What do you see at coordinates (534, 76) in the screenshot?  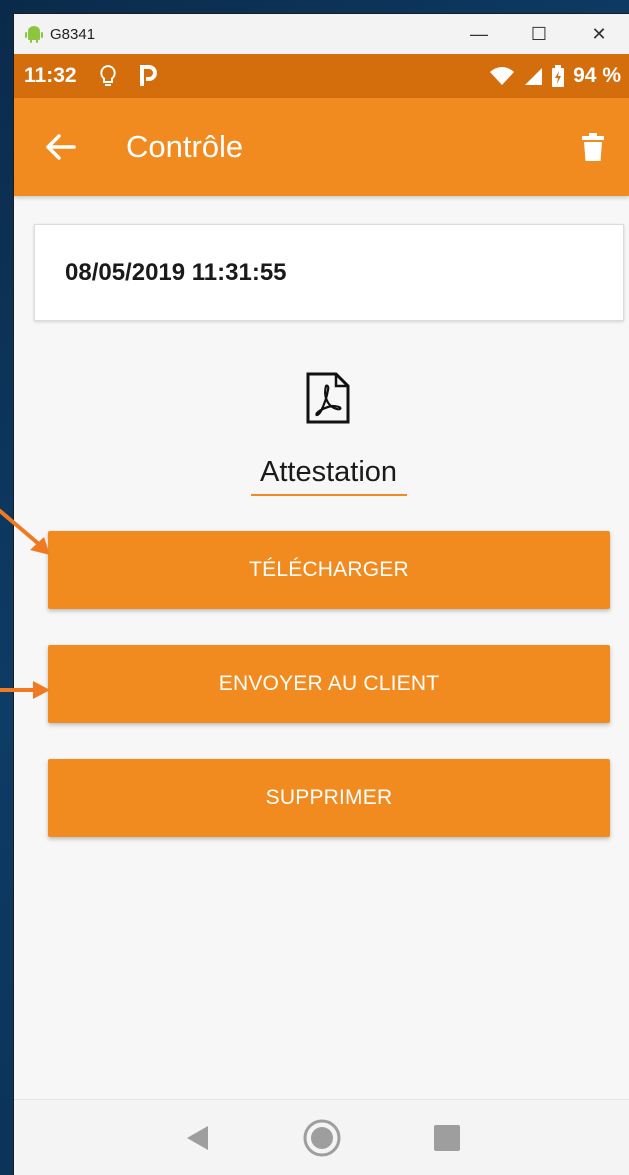 I see `signal-icon` at bounding box center [534, 76].